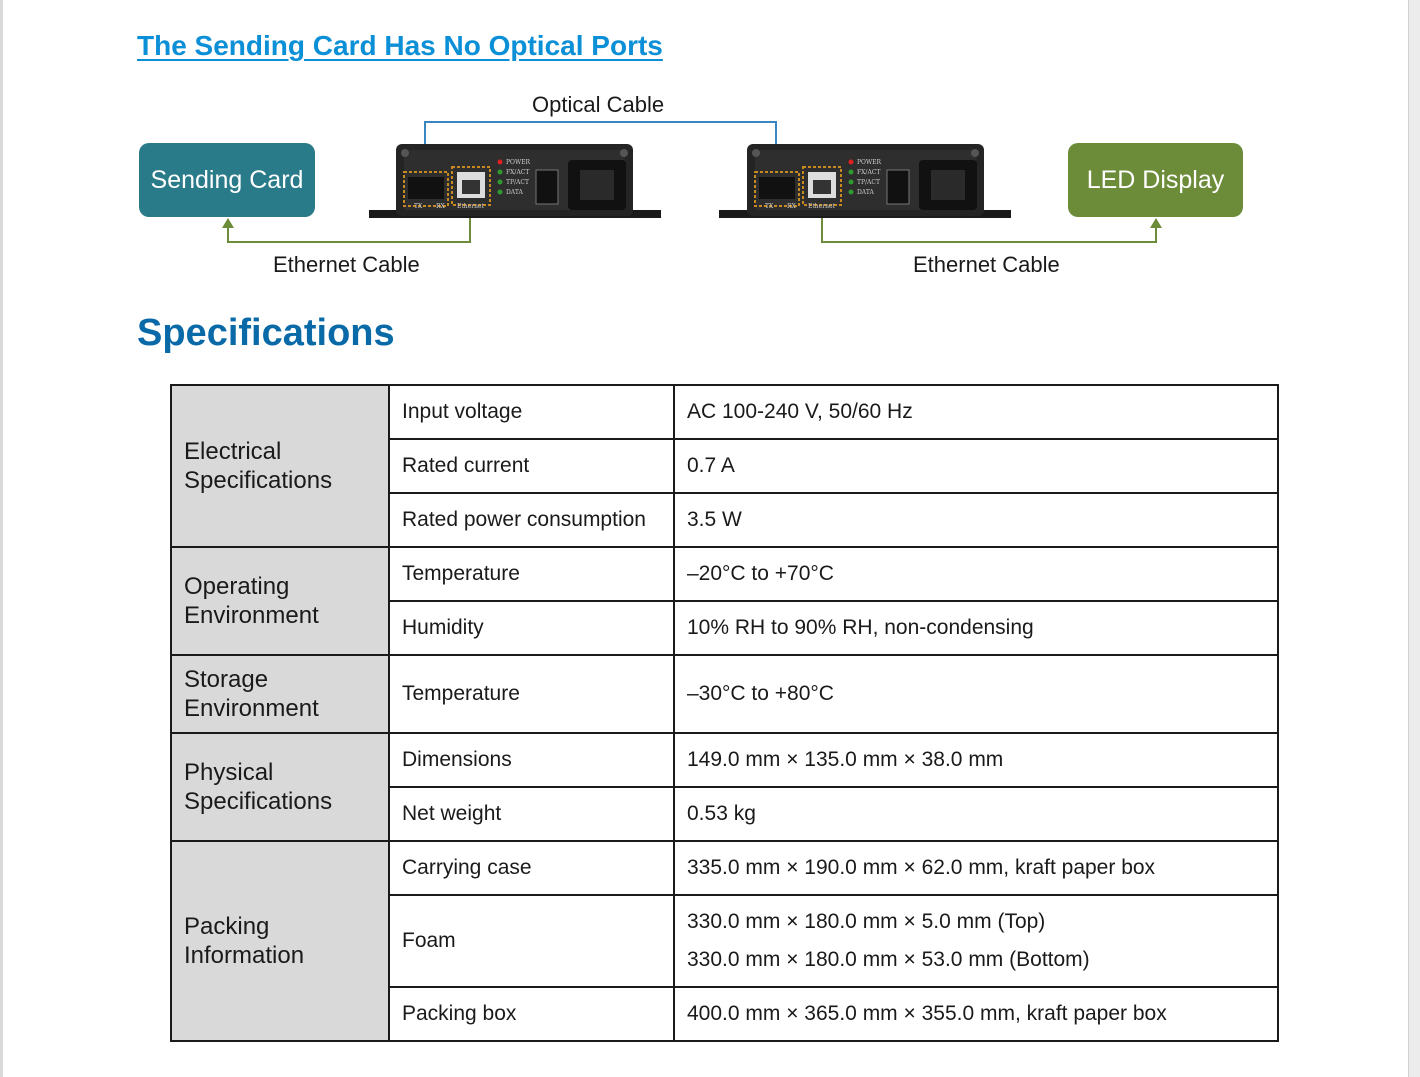 The image size is (1420, 1077). What do you see at coordinates (531, 466) in the screenshot?
I see `param-cell: Rated current` at bounding box center [531, 466].